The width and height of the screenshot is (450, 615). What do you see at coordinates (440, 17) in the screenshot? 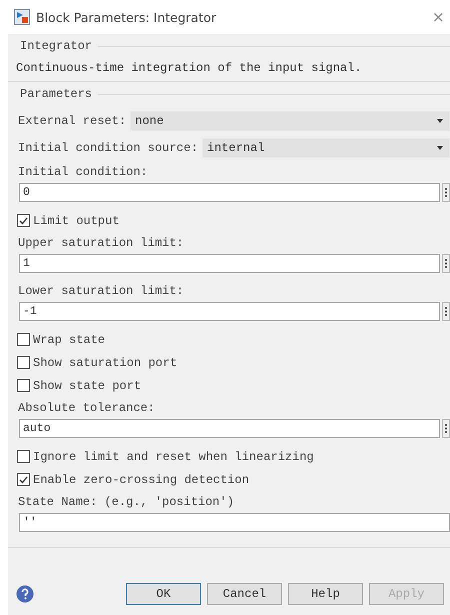
I see `close-button: ×` at bounding box center [440, 17].